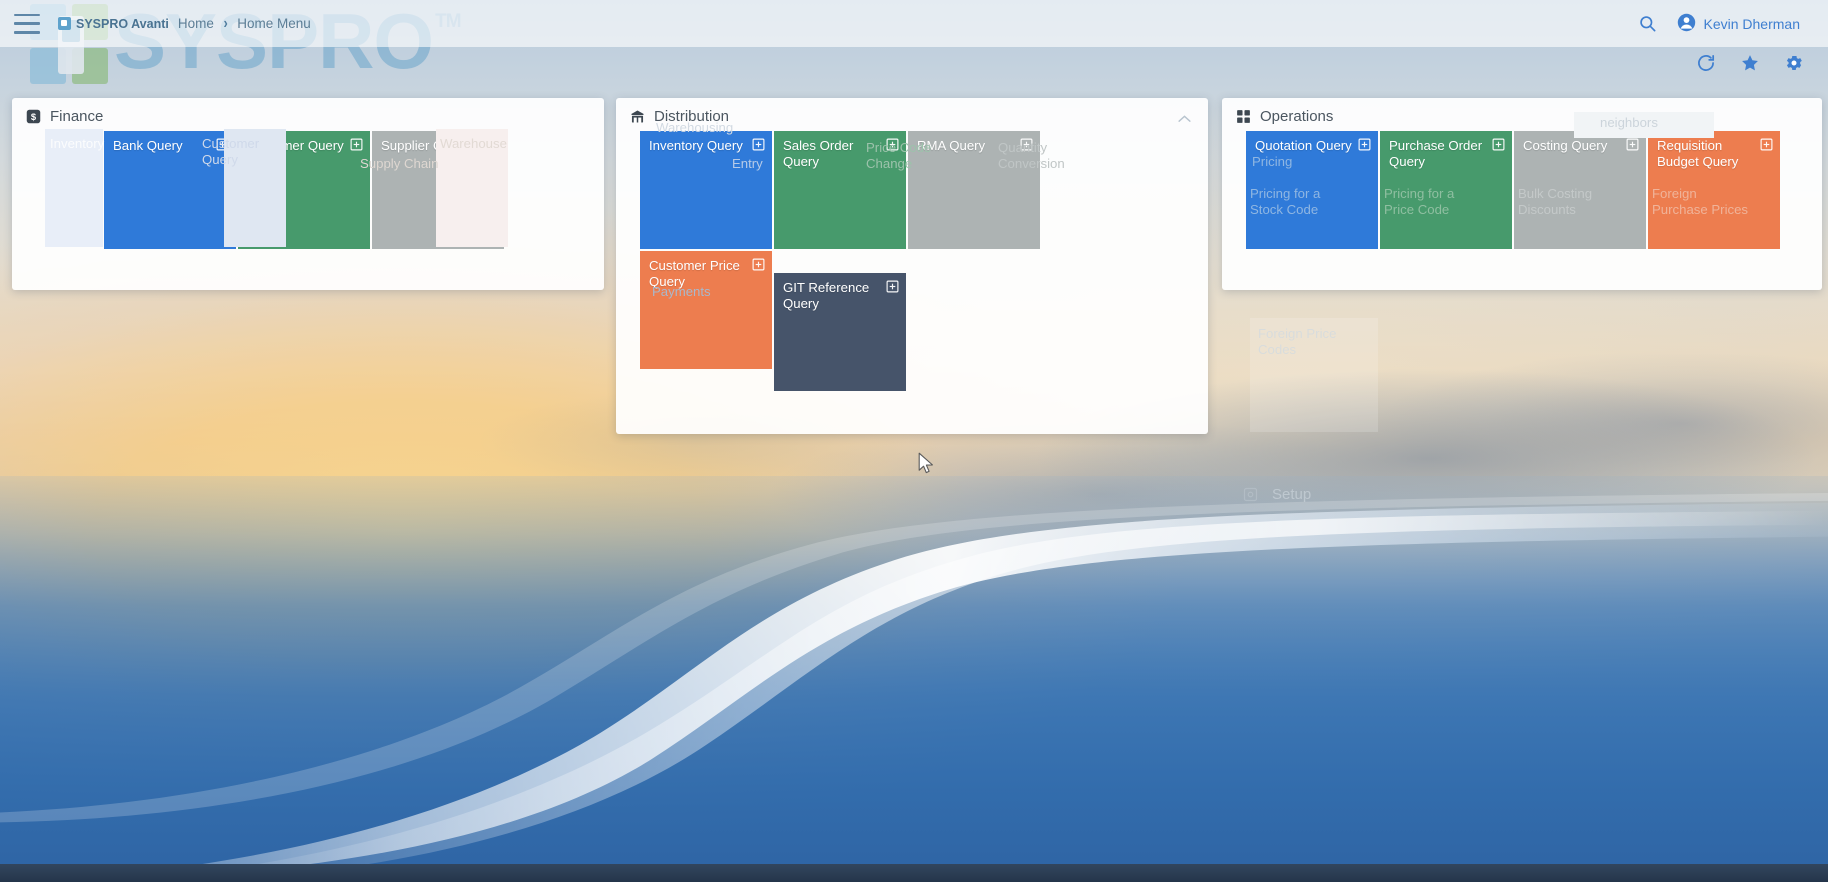 The image size is (1828, 882). Describe the element at coordinates (425, 145) in the screenshot. I see `tile-label: Supplier Query` at that location.